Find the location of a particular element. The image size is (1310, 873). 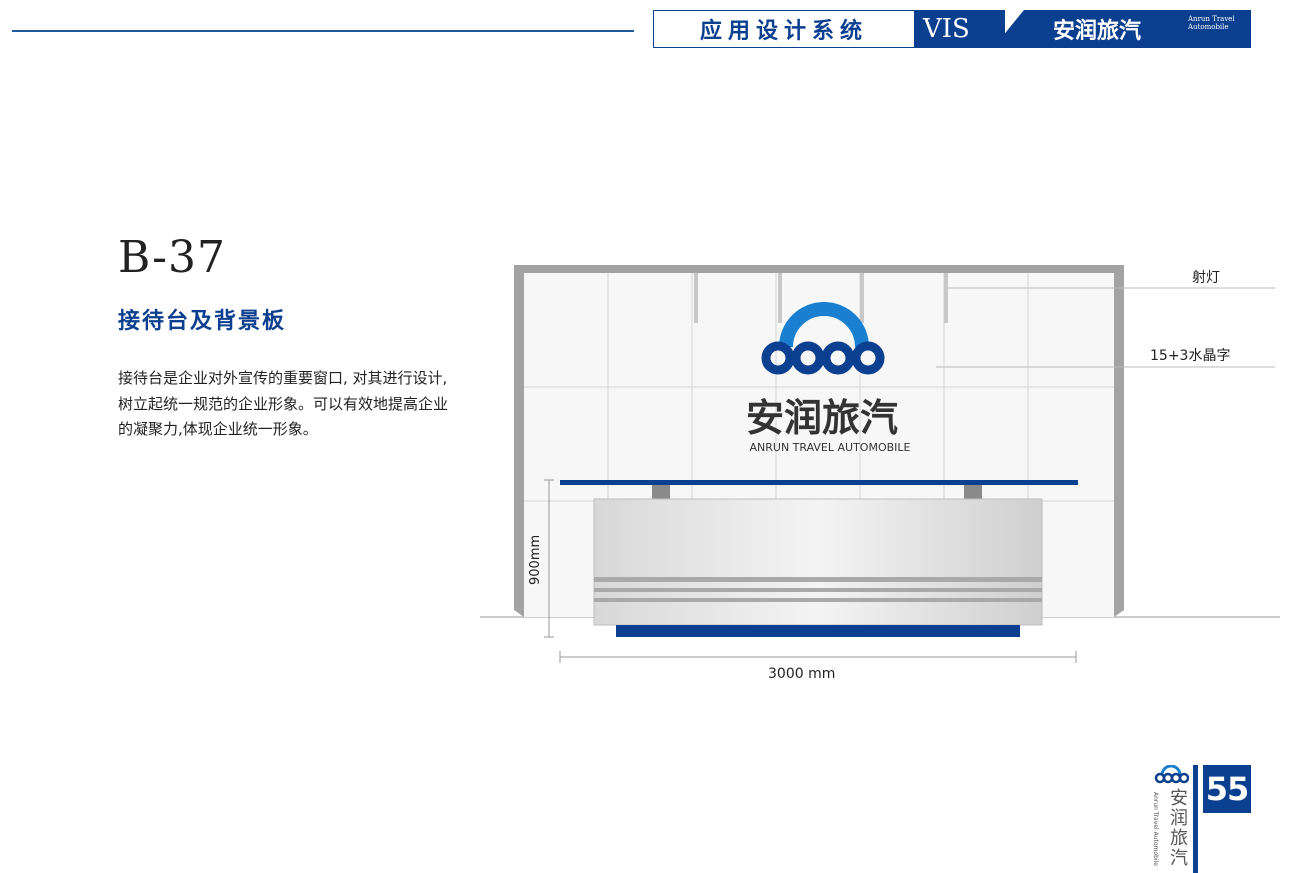

height-dimension-label: 900mm is located at coordinates (535, 559).